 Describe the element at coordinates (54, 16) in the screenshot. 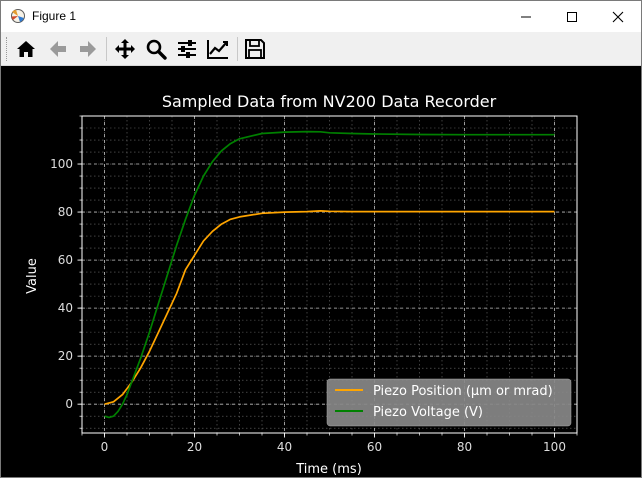

I see `window-title: Figure 1` at that location.